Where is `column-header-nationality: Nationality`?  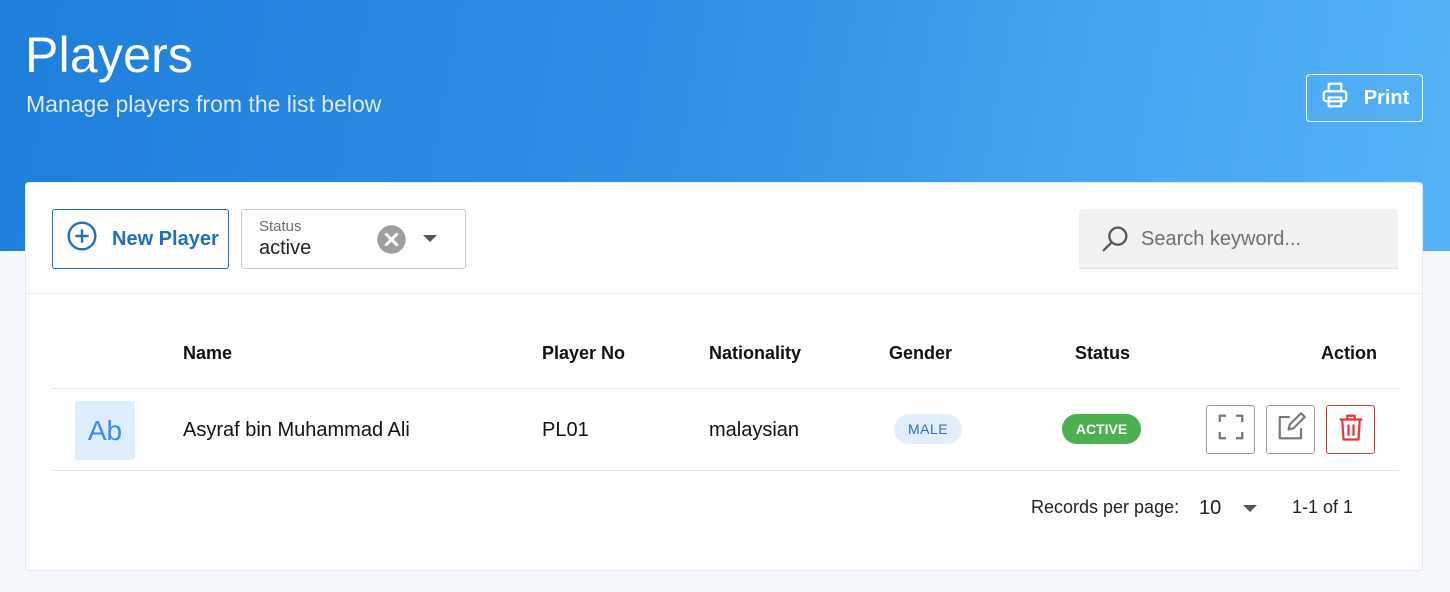
column-header-nationality: Nationality is located at coordinates (755, 353).